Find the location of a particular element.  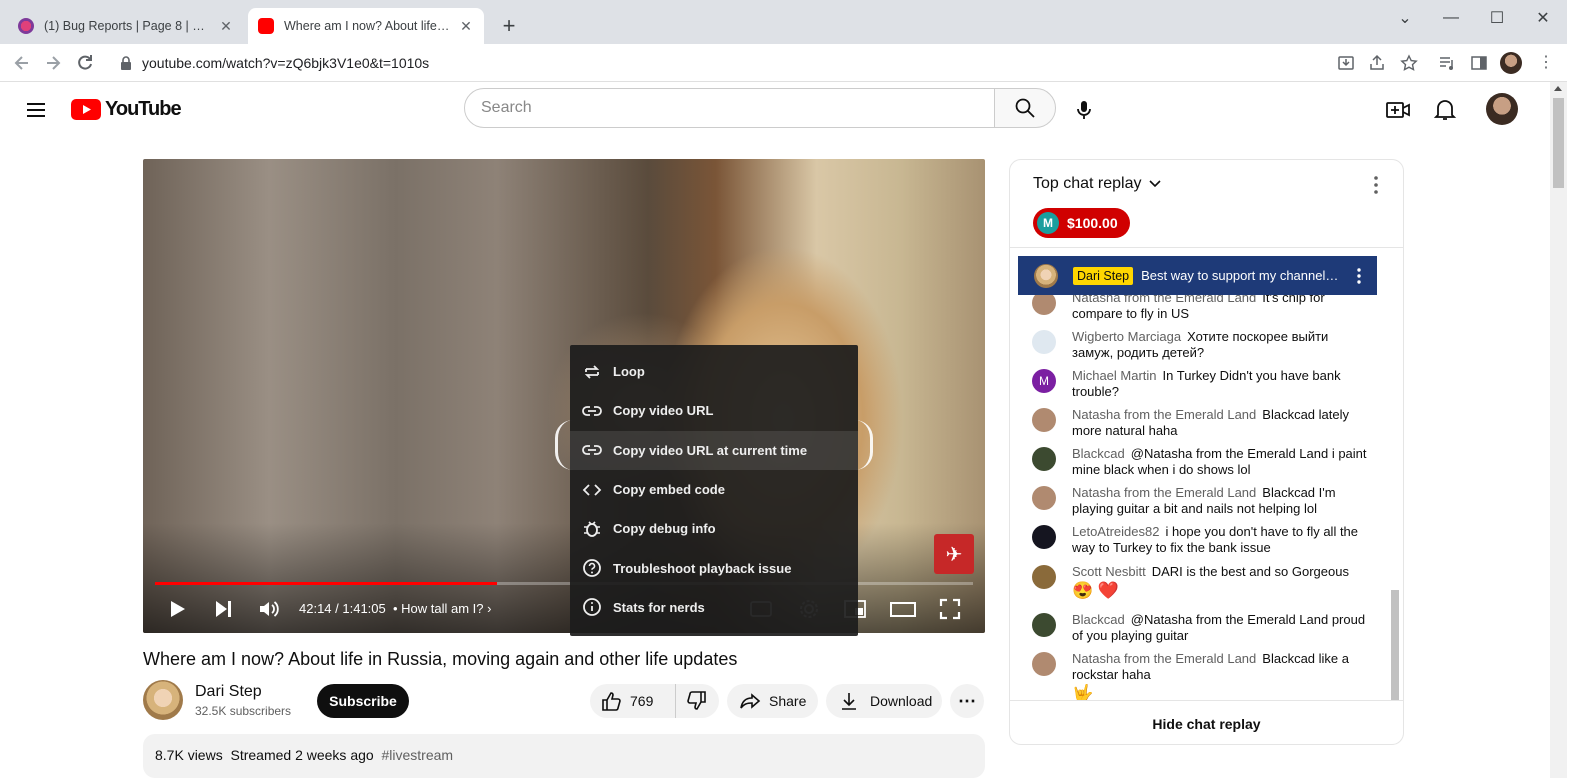

close-window-button: ✕ is located at coordinates (1543, 18).